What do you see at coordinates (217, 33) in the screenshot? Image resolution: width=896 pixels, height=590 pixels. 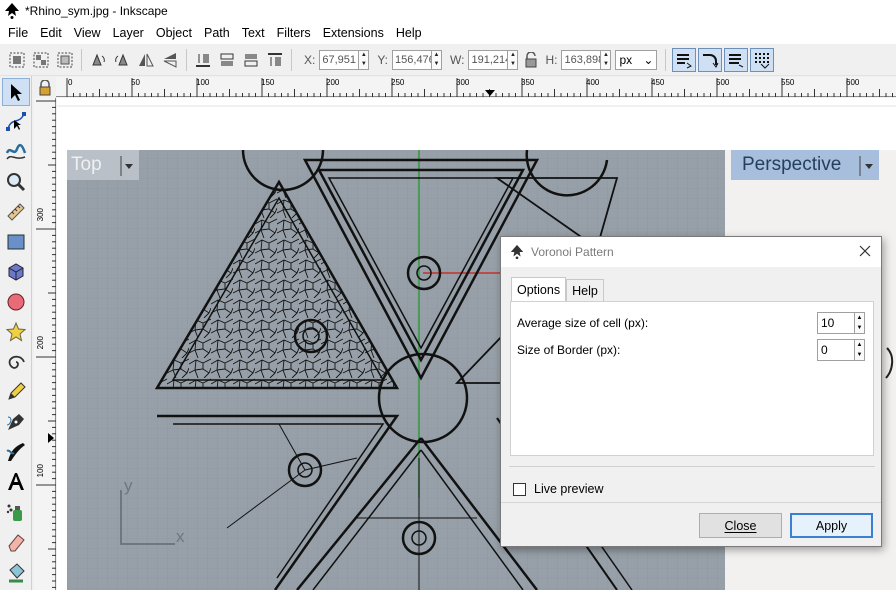 I see `menu-path: Path` at bounding box center [217, 33].